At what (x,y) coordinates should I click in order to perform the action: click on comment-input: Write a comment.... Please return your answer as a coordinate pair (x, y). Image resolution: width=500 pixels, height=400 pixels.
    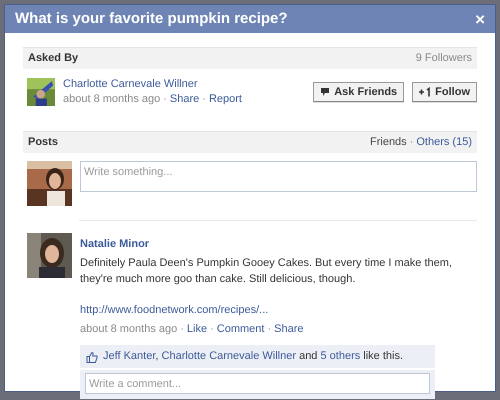
    Looking at the image, I should click on (257, 383).